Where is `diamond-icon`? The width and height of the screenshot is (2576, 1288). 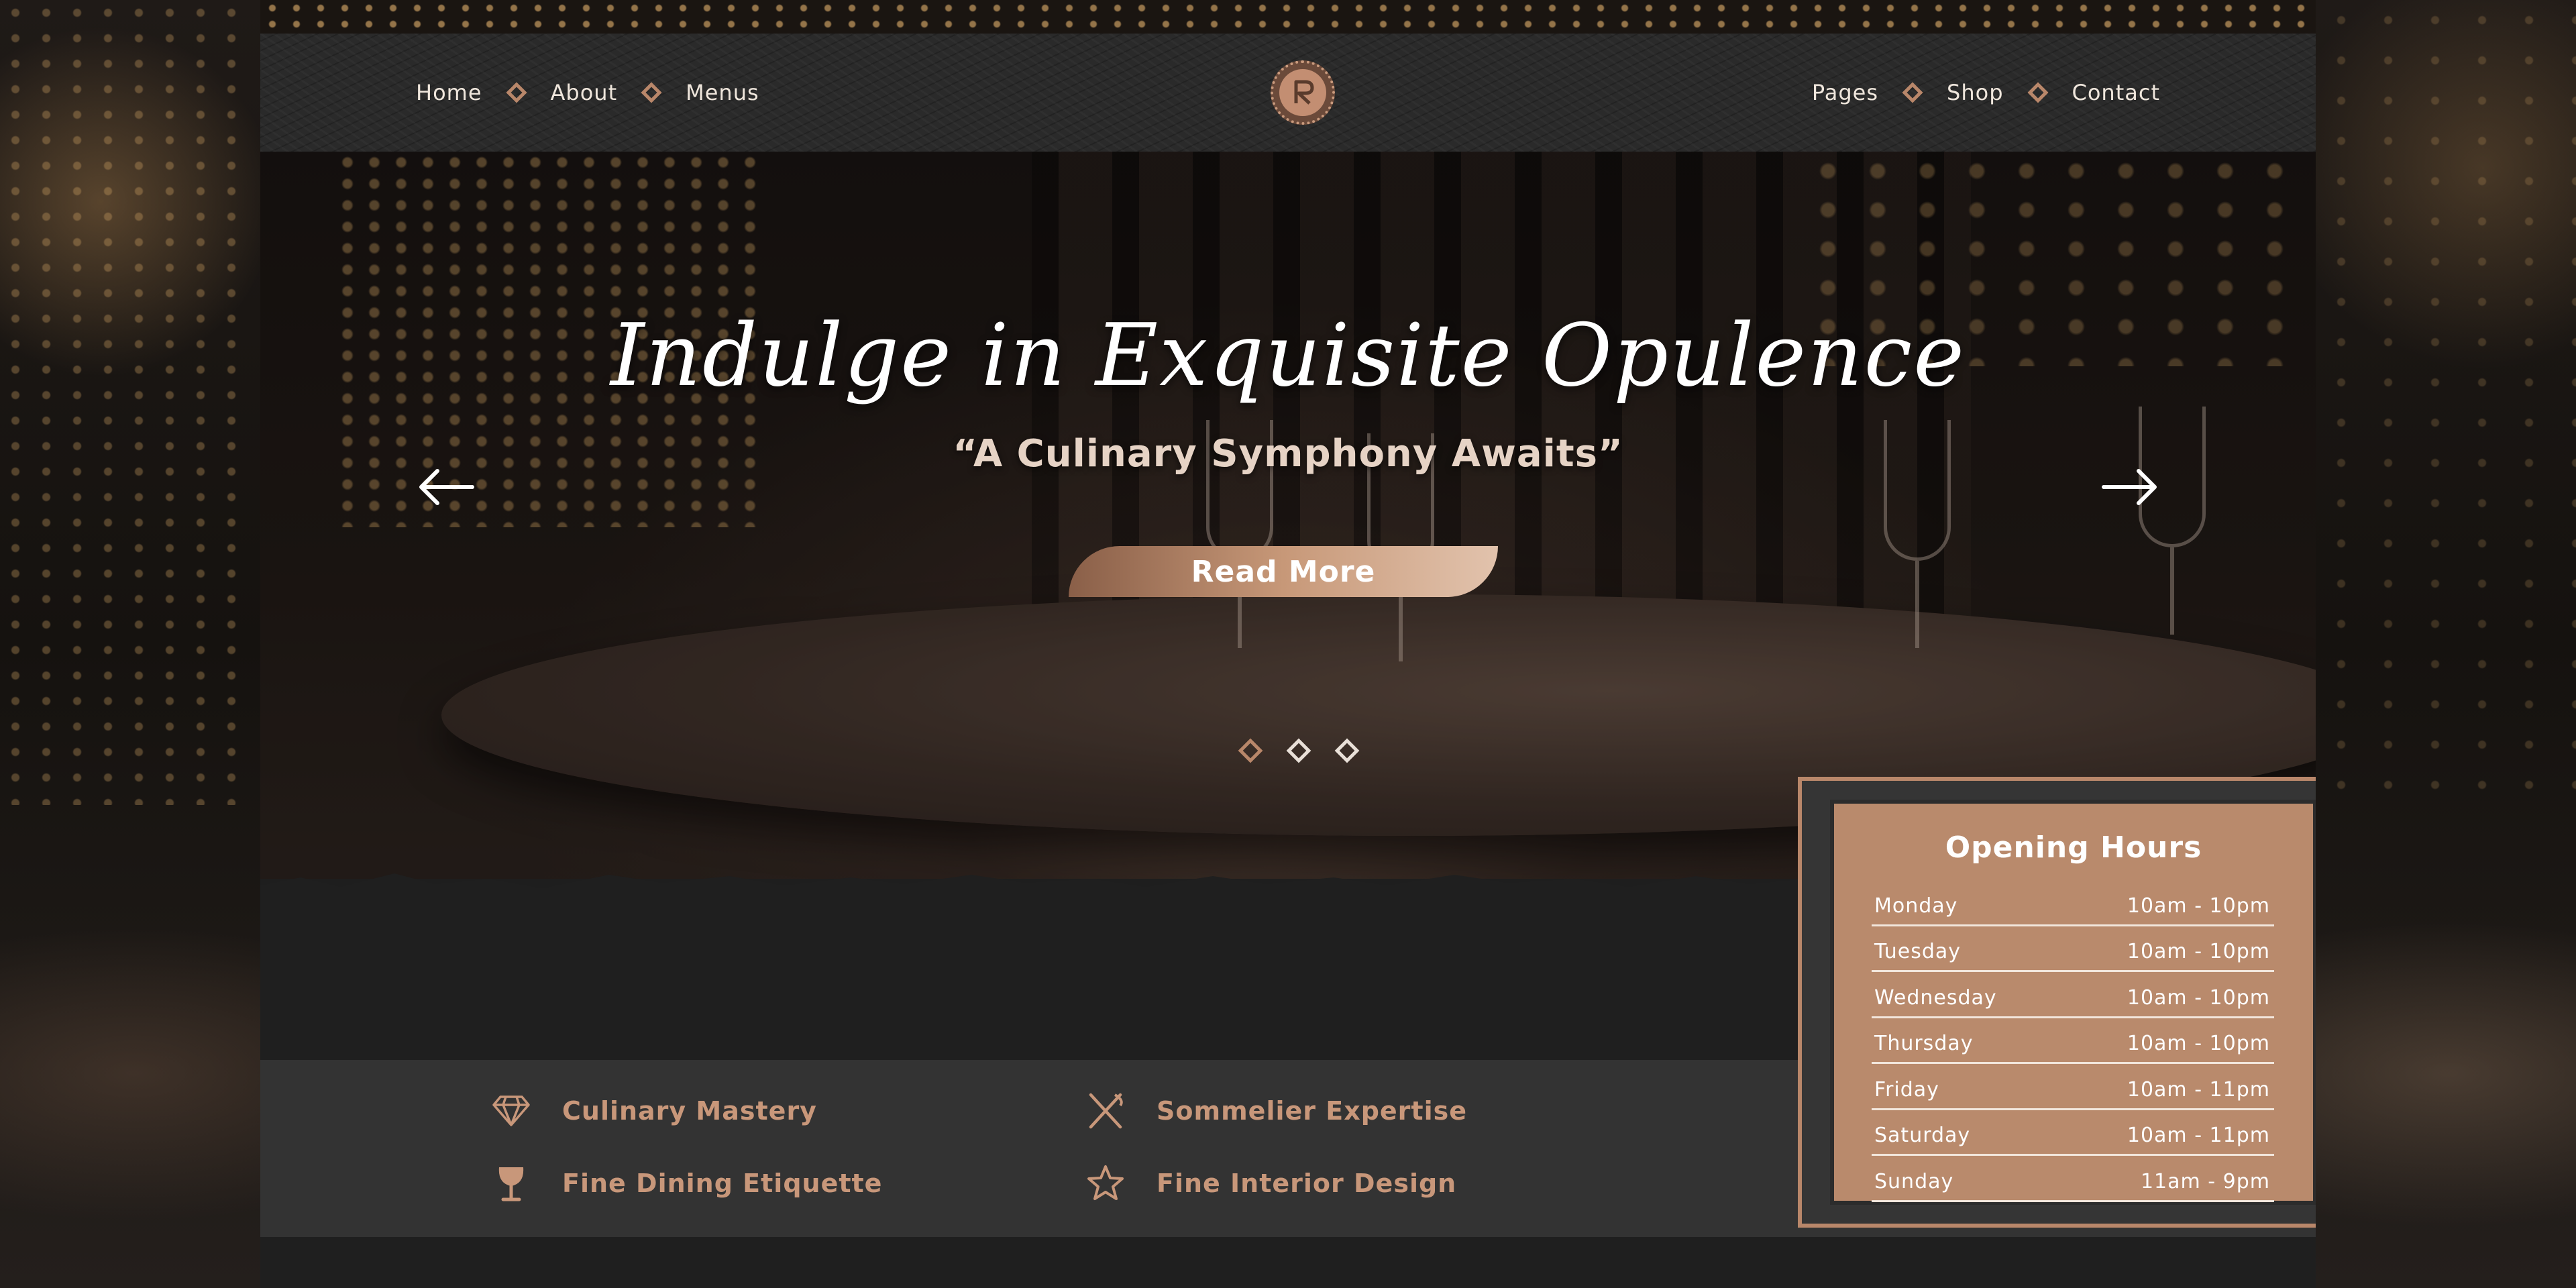 diamond-icon is located at coordinates (511, 1110).